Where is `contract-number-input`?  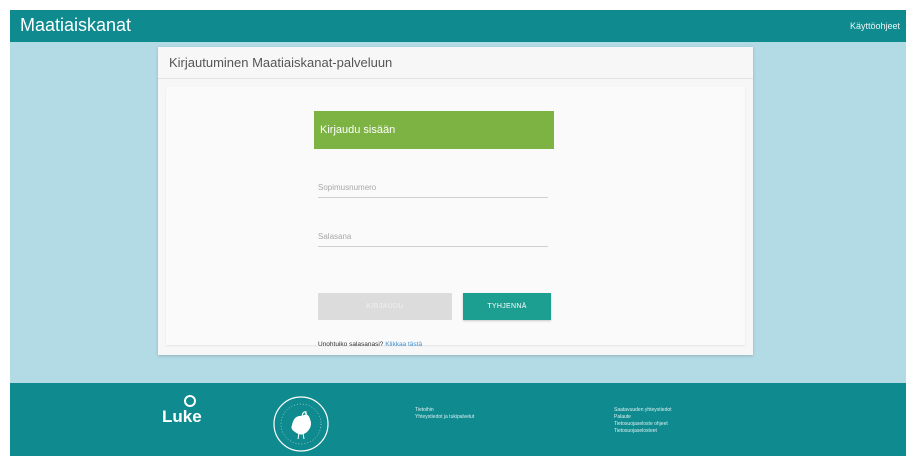 contract-number-input is located at coordinates (433, 188).